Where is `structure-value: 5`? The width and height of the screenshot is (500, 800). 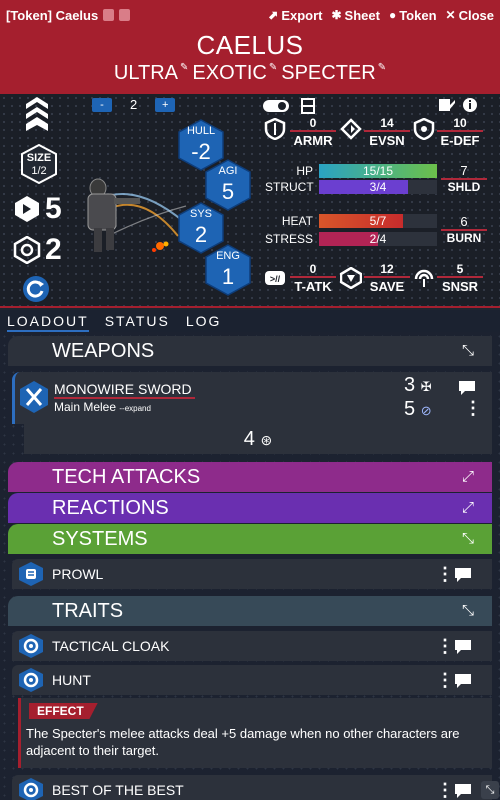
structure-value: 5 is located at coordinates (53, 208).